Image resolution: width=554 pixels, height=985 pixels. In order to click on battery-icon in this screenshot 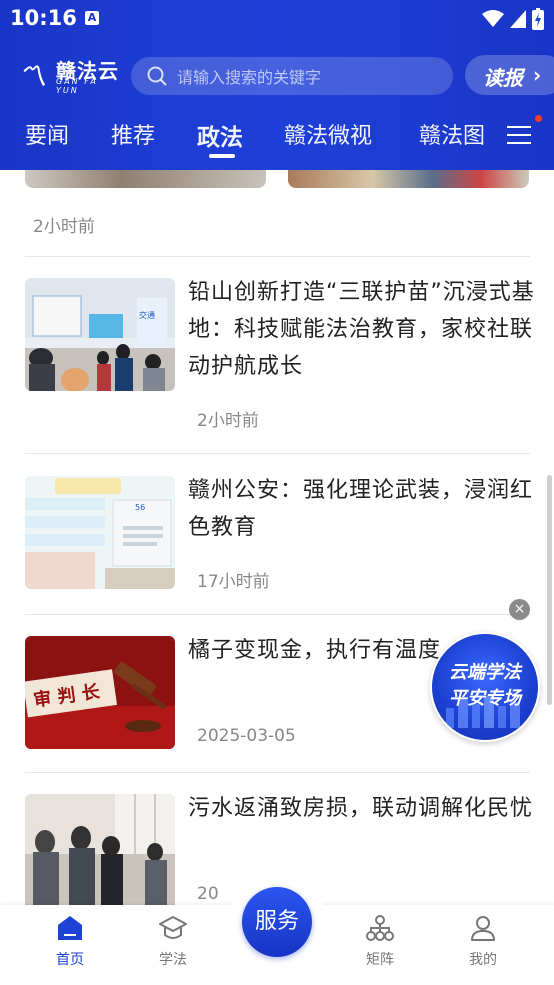, I will do `click(538, 19)`.